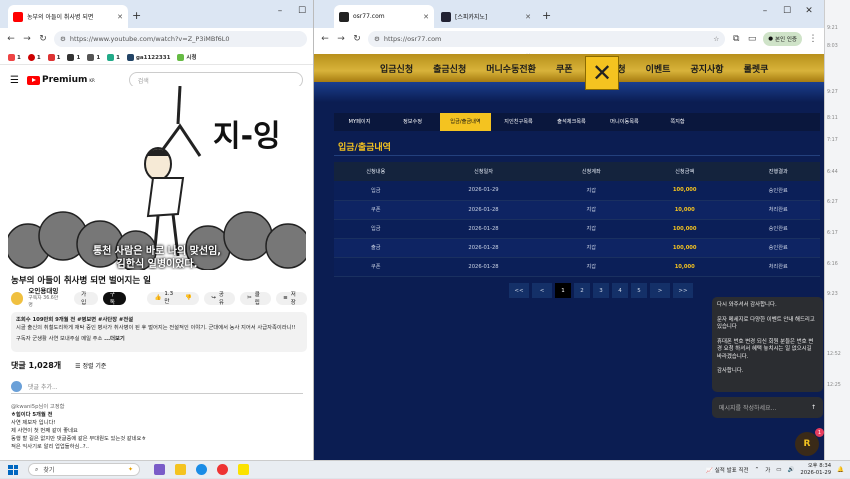 This screenshot has width=850, height=479. Describe the element at coordinates (376, 229) in the screenshot. I see `cell-type: 입금` at that location.